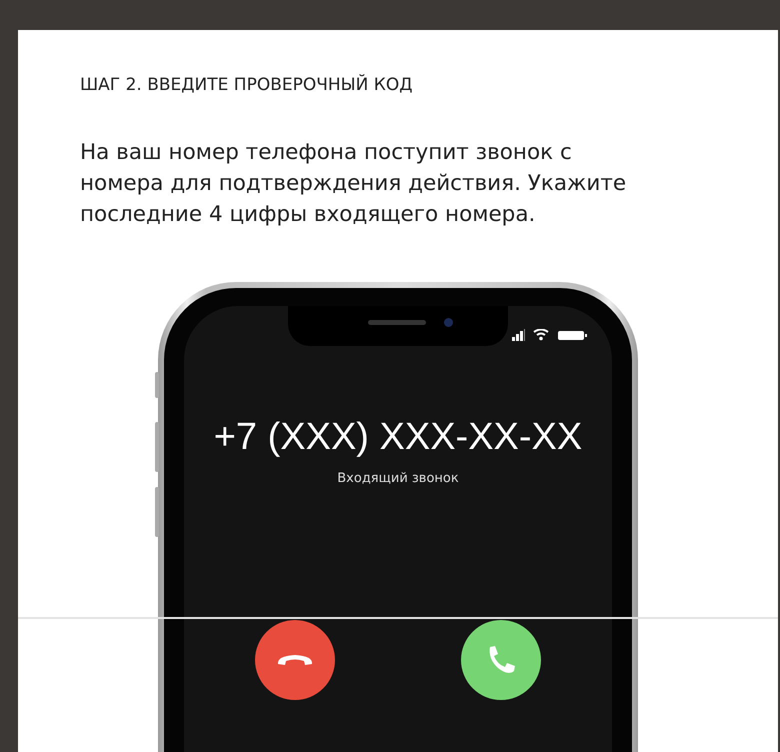 This screenshot has width=780, height=752. I want to click on front-camera, so click(448, 322).